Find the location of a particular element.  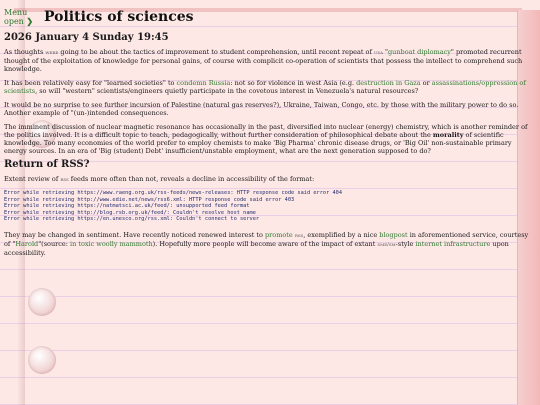

internet-infrastructure-link: internet infrastructure is located at coordinates (452, 244).